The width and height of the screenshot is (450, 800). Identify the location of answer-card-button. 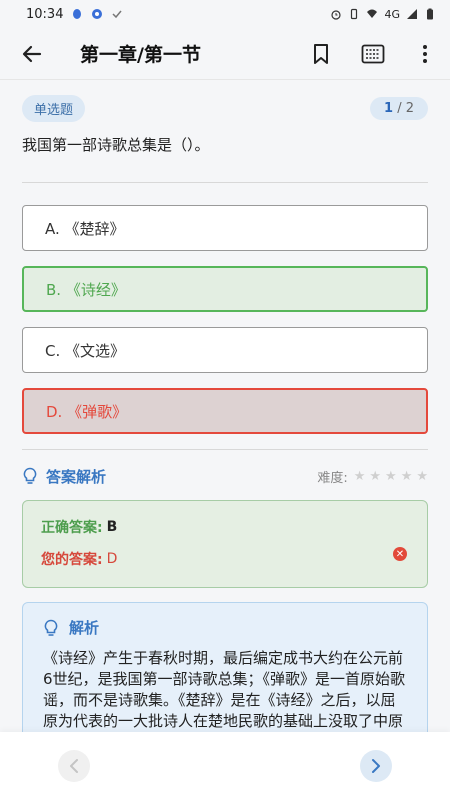
(373, 54).